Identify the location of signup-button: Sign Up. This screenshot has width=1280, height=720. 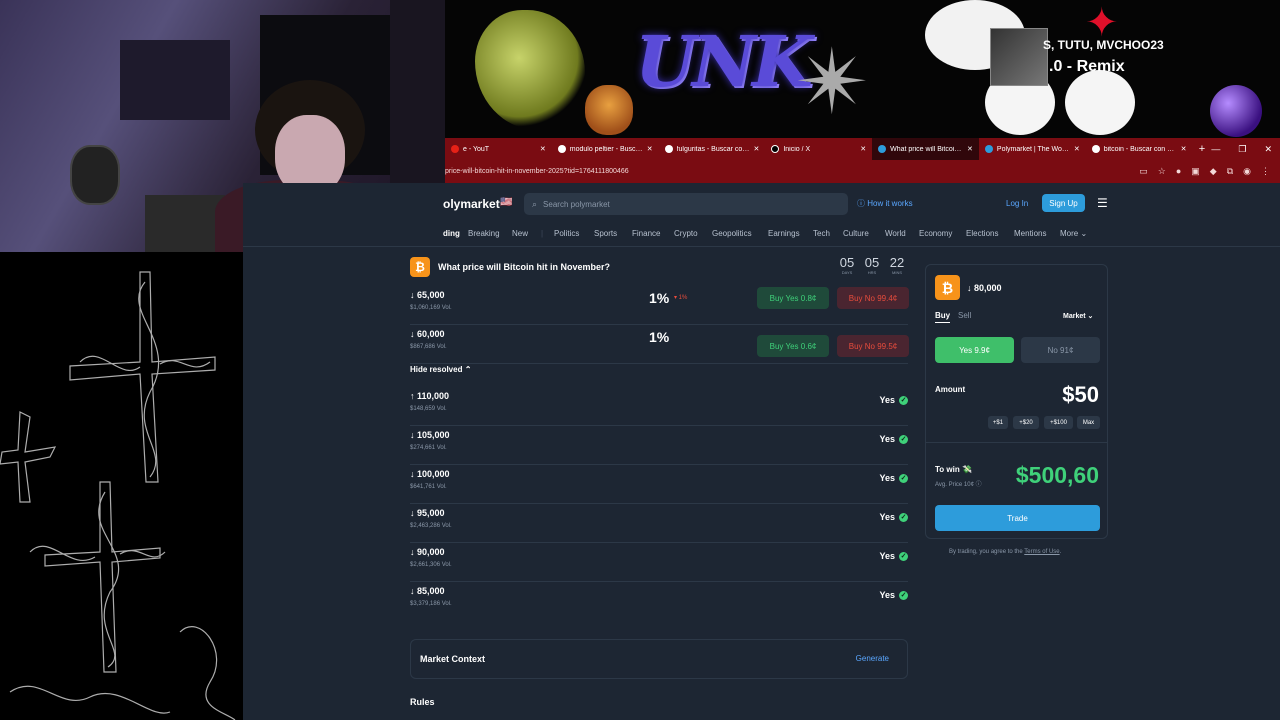
(1063, 203).